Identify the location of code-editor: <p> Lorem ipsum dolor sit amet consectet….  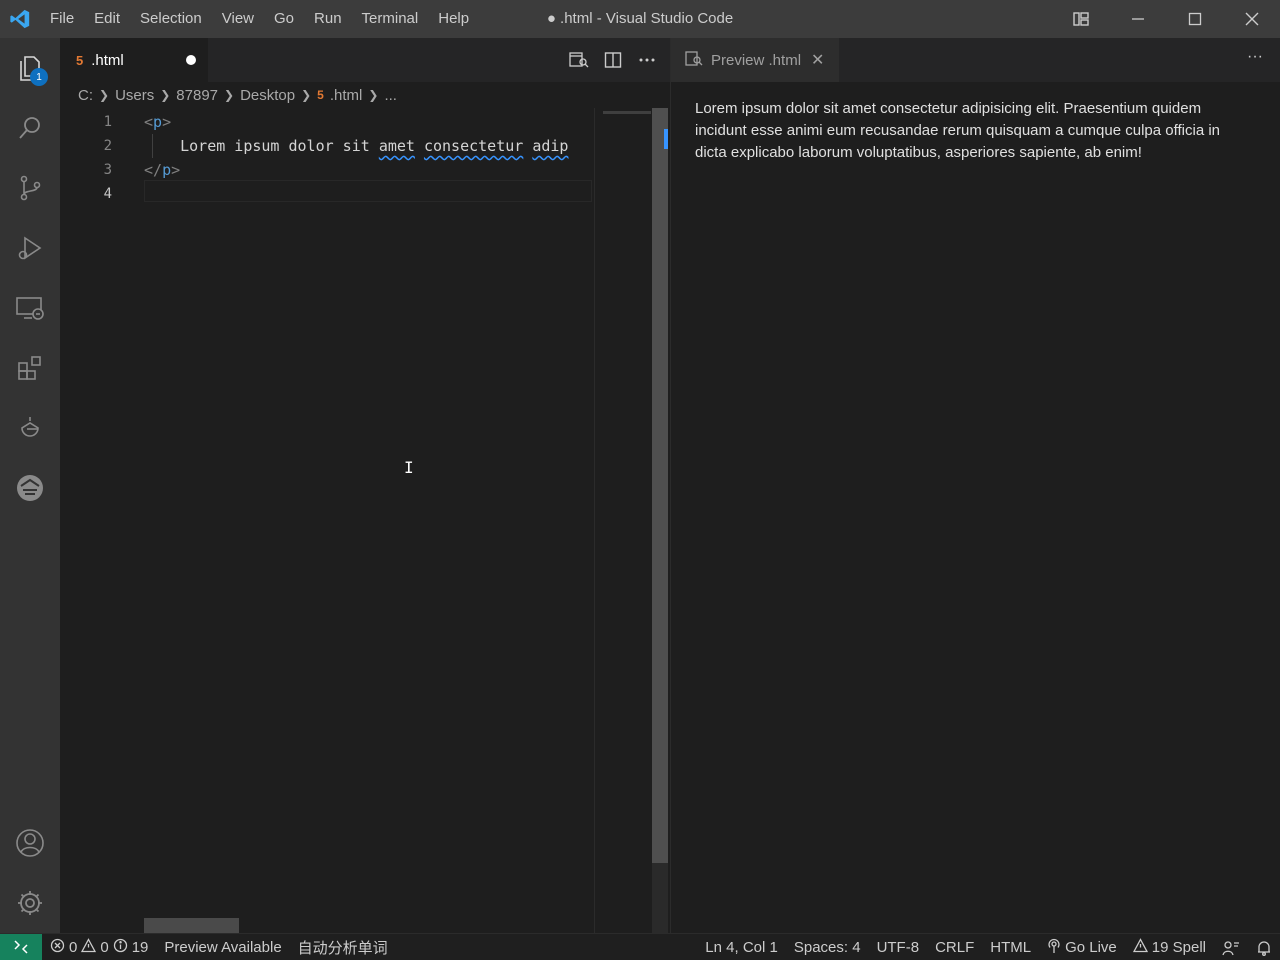
(369, 158).